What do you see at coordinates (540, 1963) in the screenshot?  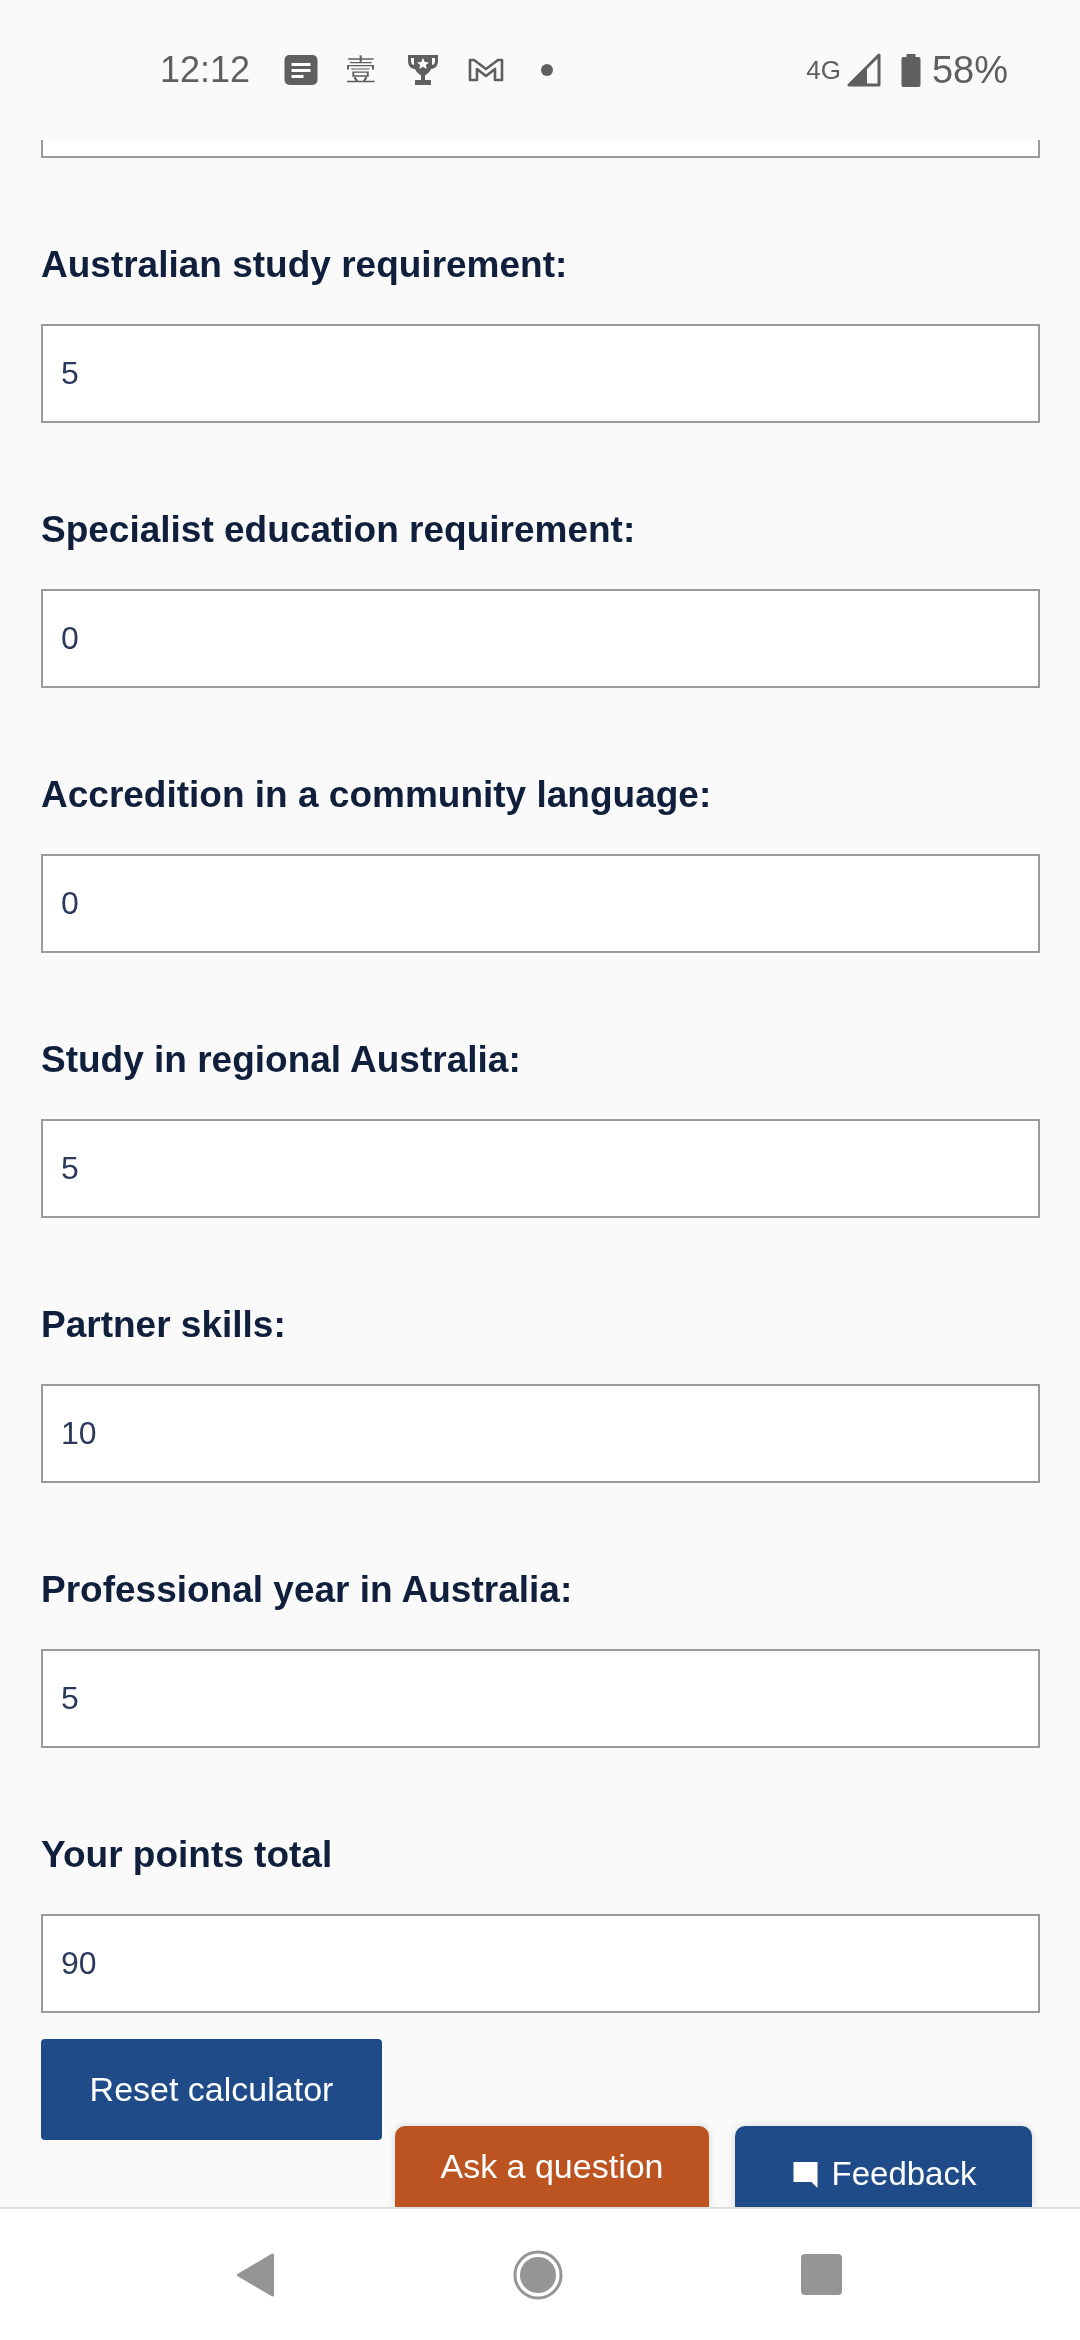 I see `input-field: 90` at bounding box center [540, 1963].